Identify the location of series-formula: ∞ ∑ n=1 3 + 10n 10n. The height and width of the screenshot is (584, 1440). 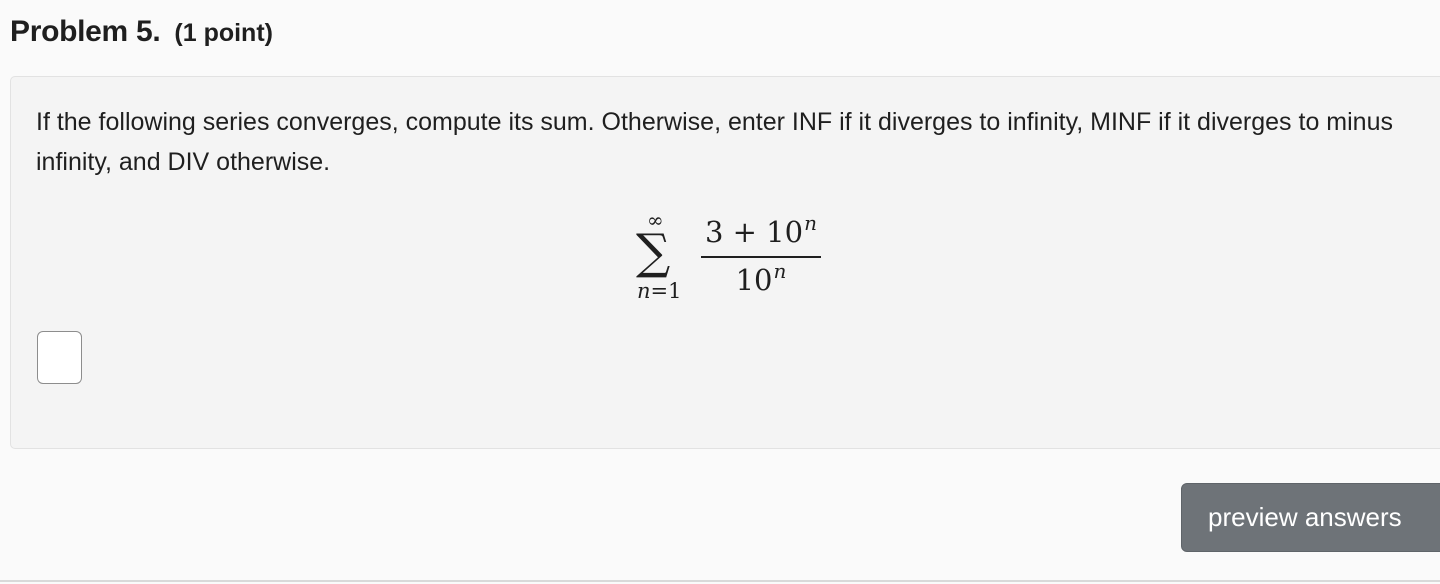
(731, 260).